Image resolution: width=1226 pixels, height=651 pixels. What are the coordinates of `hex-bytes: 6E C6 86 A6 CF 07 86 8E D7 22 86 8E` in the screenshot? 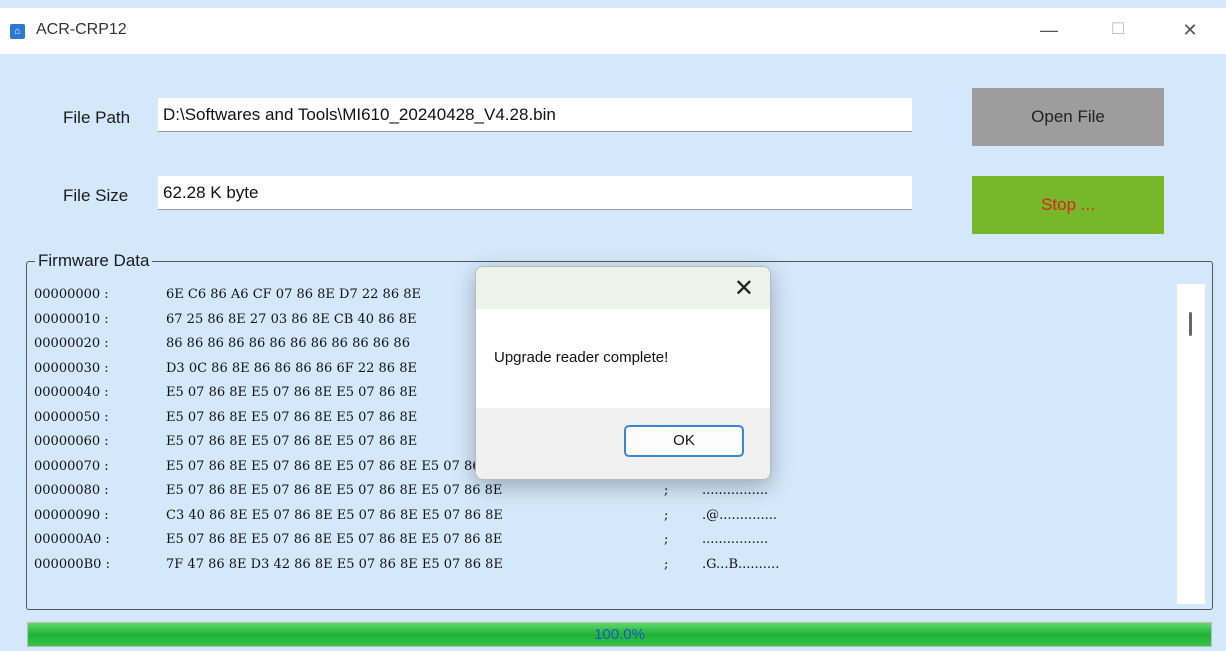 It's located at (293, 294).